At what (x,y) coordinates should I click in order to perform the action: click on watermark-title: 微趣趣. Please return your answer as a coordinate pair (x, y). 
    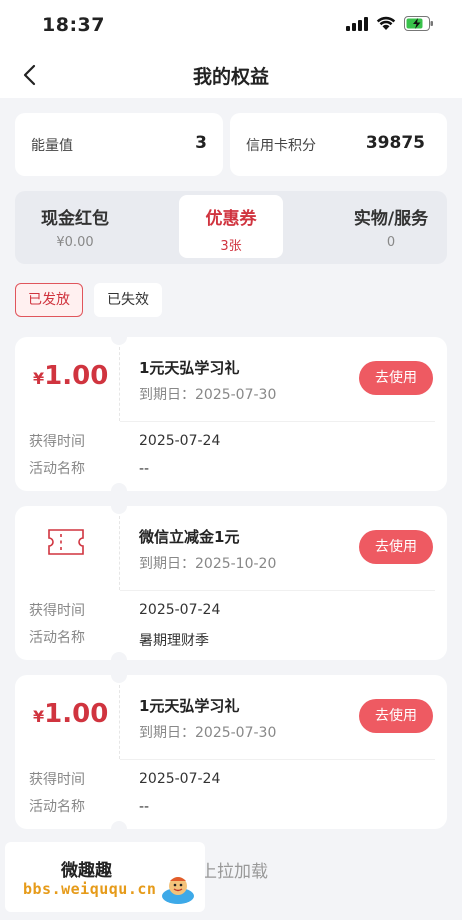
    Looking at the image, I should click on (86, 871).